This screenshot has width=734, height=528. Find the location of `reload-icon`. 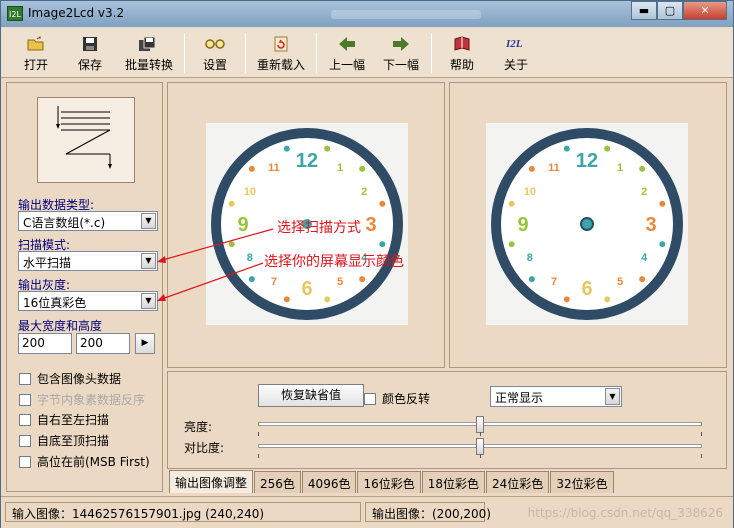

reload-icon is located at coordinates (281, 45).